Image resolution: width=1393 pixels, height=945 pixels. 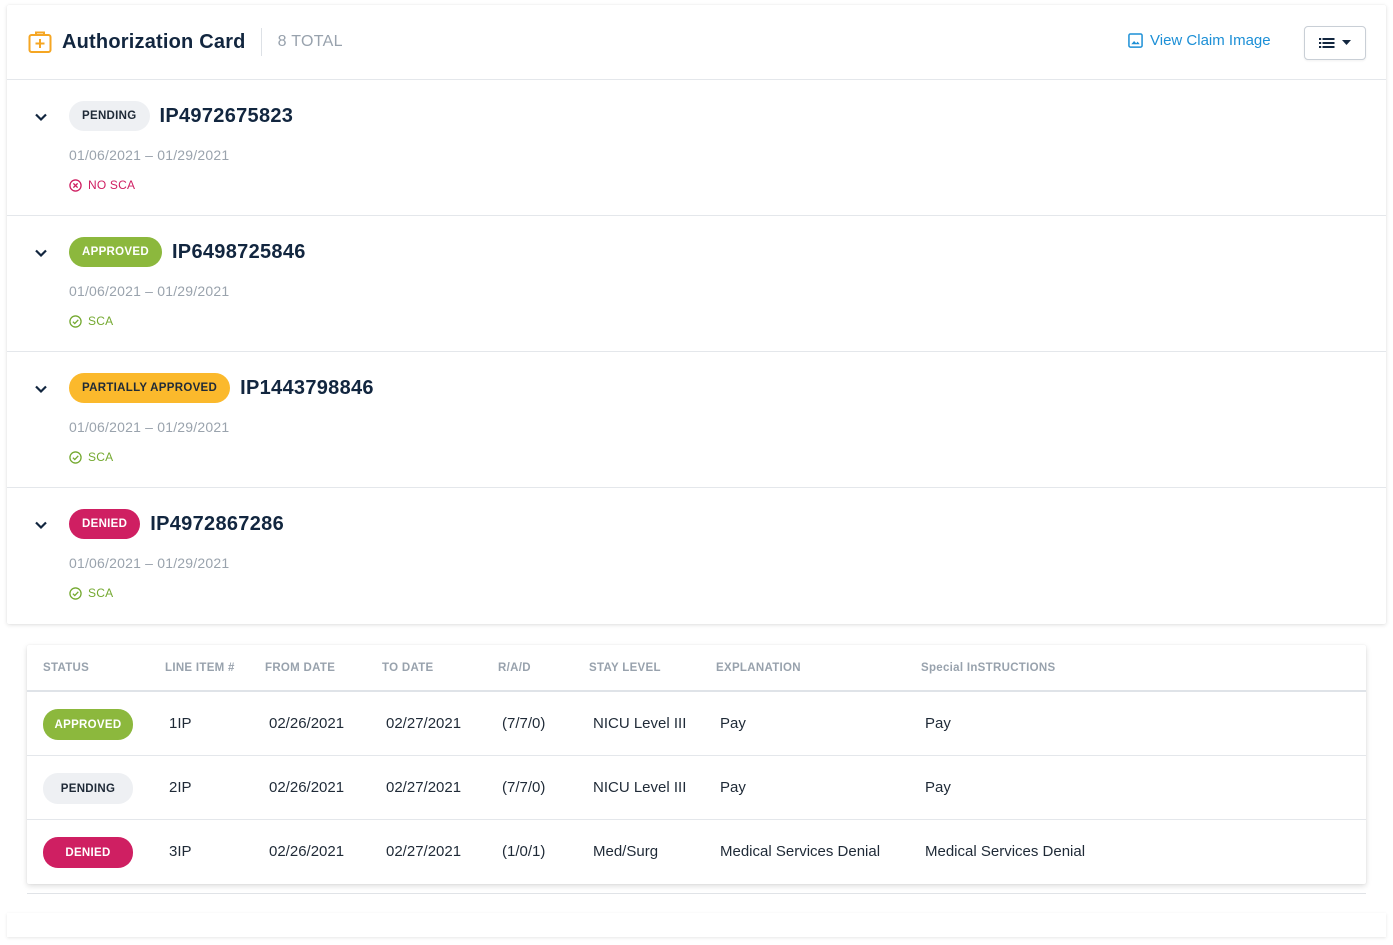 I want to click on line-item-number: 2IP, so click(x=180, y=787).